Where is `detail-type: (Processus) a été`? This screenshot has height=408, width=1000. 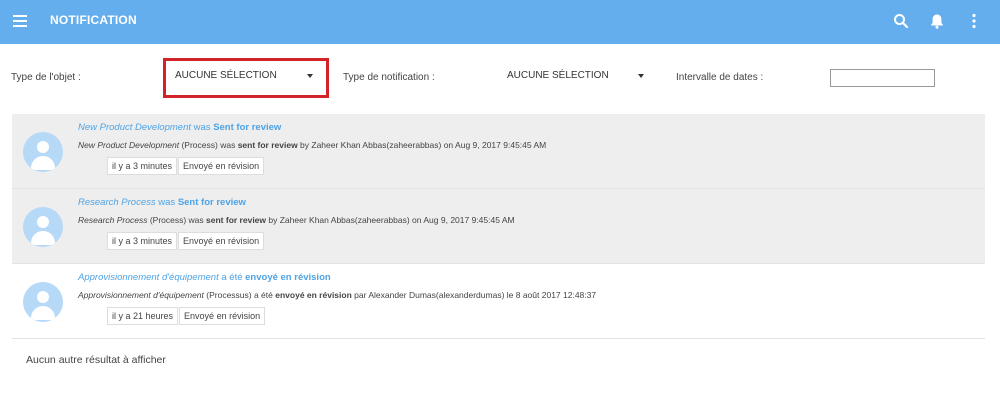 detail-type: (Processus) a été is located at coordinates (239, 295).